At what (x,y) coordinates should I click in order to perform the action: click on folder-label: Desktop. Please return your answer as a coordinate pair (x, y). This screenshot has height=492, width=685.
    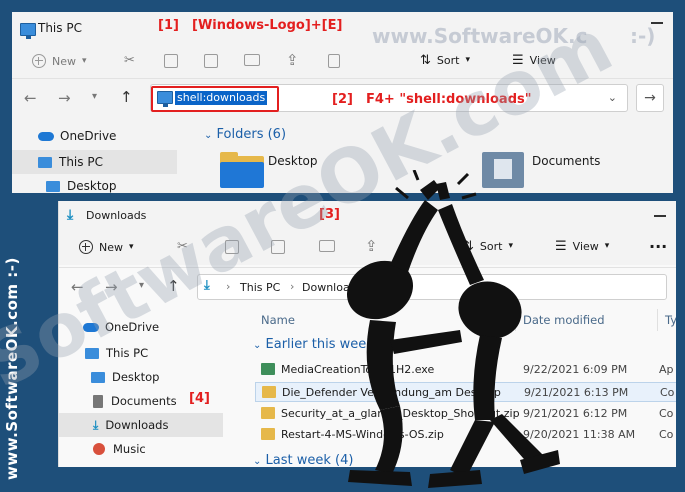
    Looking at the image, I should click on (293, 161).